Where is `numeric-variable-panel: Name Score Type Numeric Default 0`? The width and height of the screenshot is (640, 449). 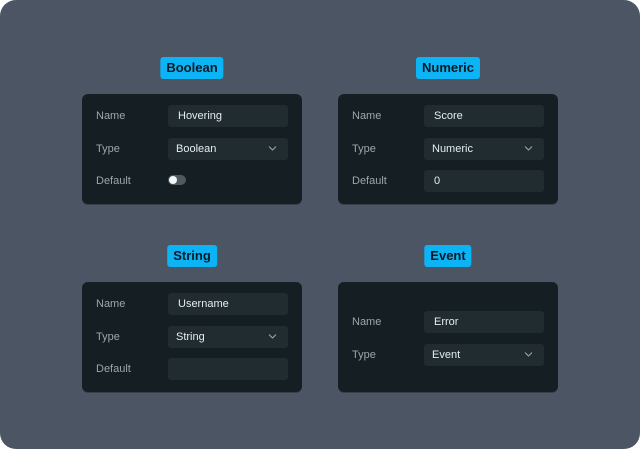 numeric-variable-panel: Name Score Type Numeric Default 0 is located at coordinates (448, 149).